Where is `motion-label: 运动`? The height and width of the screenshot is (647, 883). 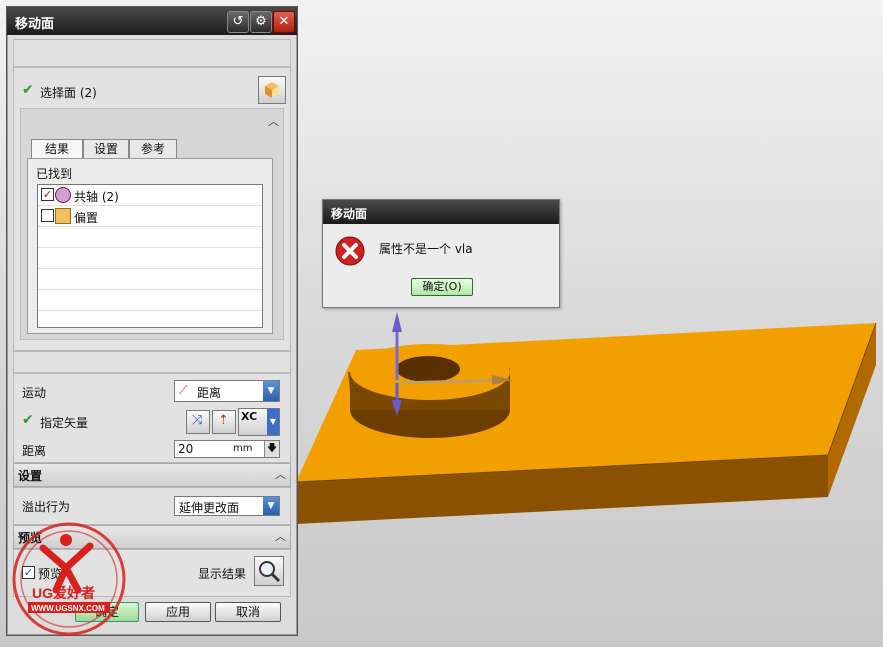 motion-label: 运动 is located at coordinates (34, 393).